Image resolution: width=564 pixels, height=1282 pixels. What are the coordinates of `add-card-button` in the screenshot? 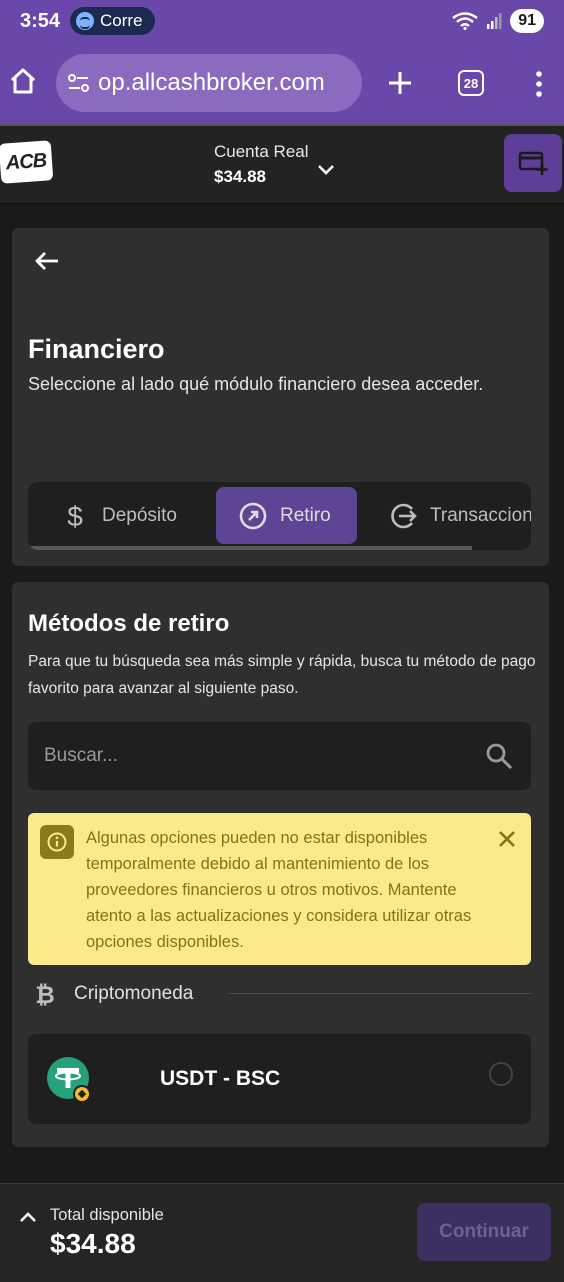 It's located at (533, 163).